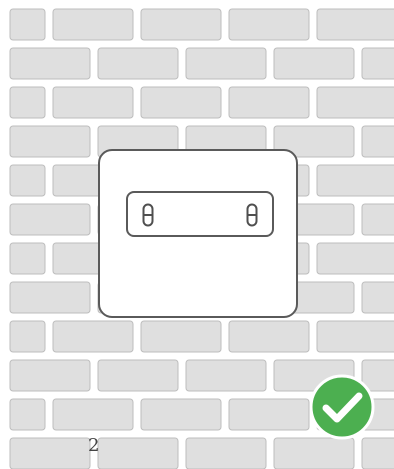 The width and height of the screenshot is (394, 469). I want to click on page-number: 2, so click(94, 445).